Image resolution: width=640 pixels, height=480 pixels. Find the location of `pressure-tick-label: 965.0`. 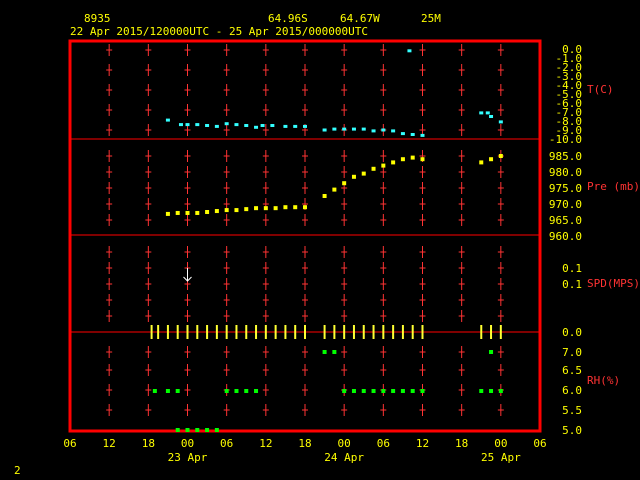

pressure-tick-label: 965.0 is located at coordinates (565, 220).